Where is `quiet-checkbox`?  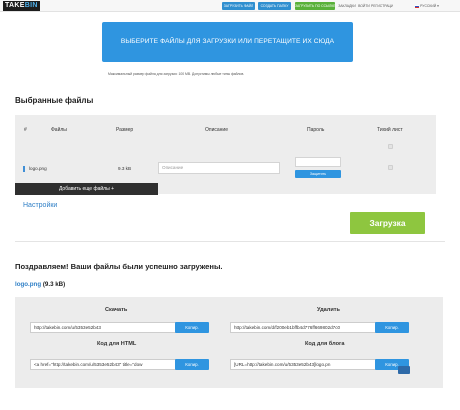
quiet-checkbox is located at coordinates (390, 167).